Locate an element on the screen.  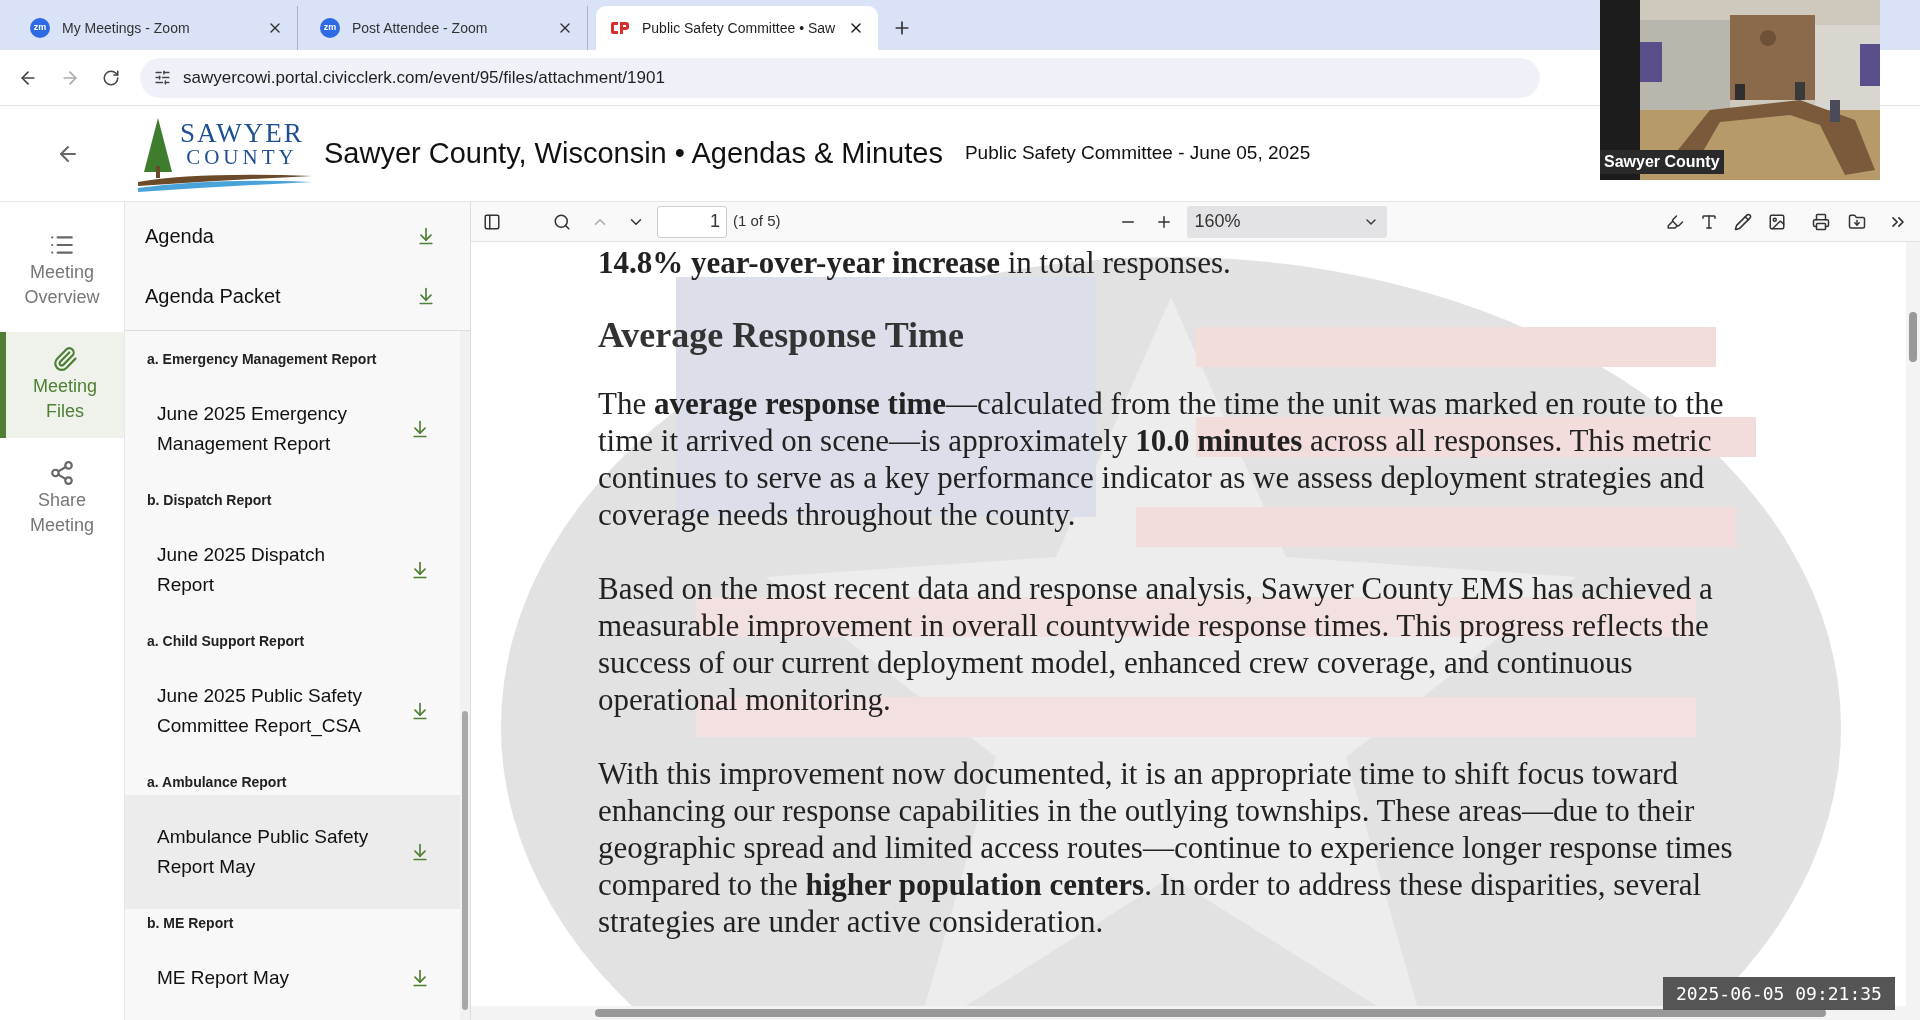
print-icon is located at coordinates (1821, 221).